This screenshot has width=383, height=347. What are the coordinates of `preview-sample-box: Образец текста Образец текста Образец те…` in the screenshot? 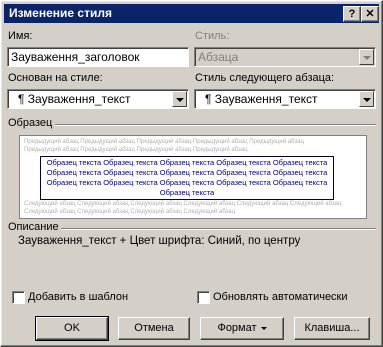 It's located at (187, 178).